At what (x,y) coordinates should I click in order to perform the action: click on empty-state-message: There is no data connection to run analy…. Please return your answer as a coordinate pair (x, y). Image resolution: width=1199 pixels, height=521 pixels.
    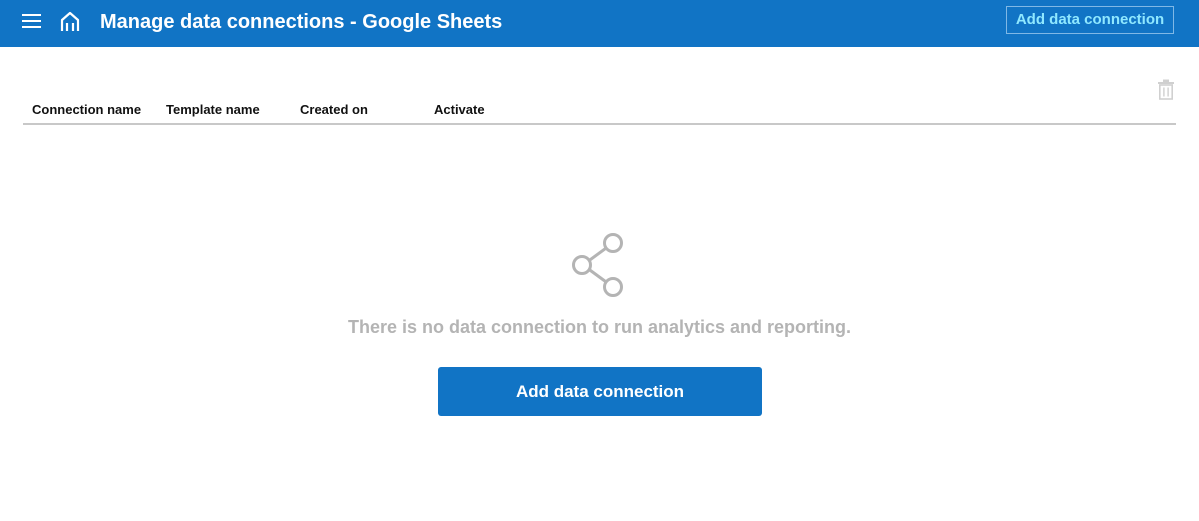
    Looking at the image, I should click on (599, 327).